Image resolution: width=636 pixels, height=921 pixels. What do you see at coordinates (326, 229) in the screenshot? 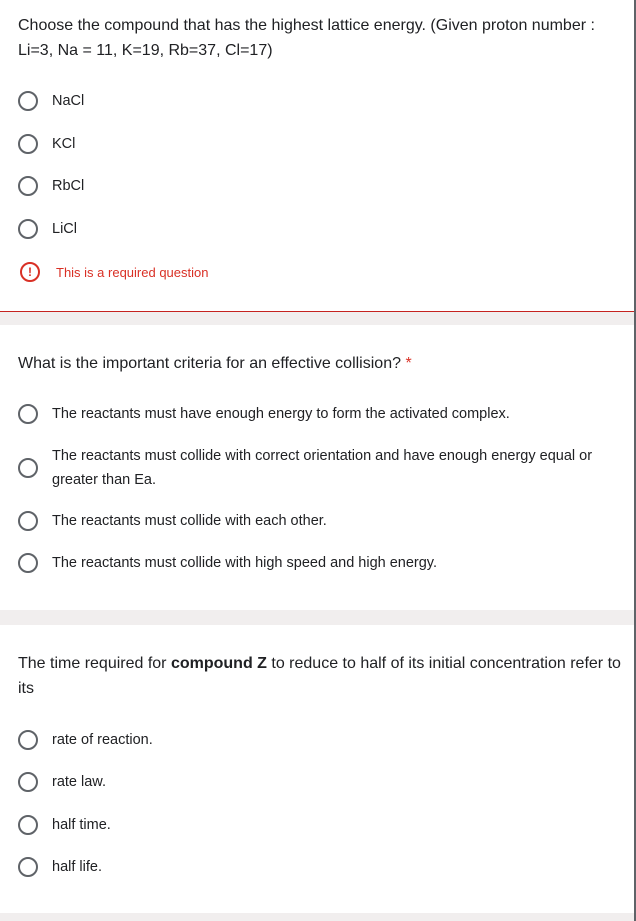
I see `option-licl: LiCl` at bounding box center [326, 229].